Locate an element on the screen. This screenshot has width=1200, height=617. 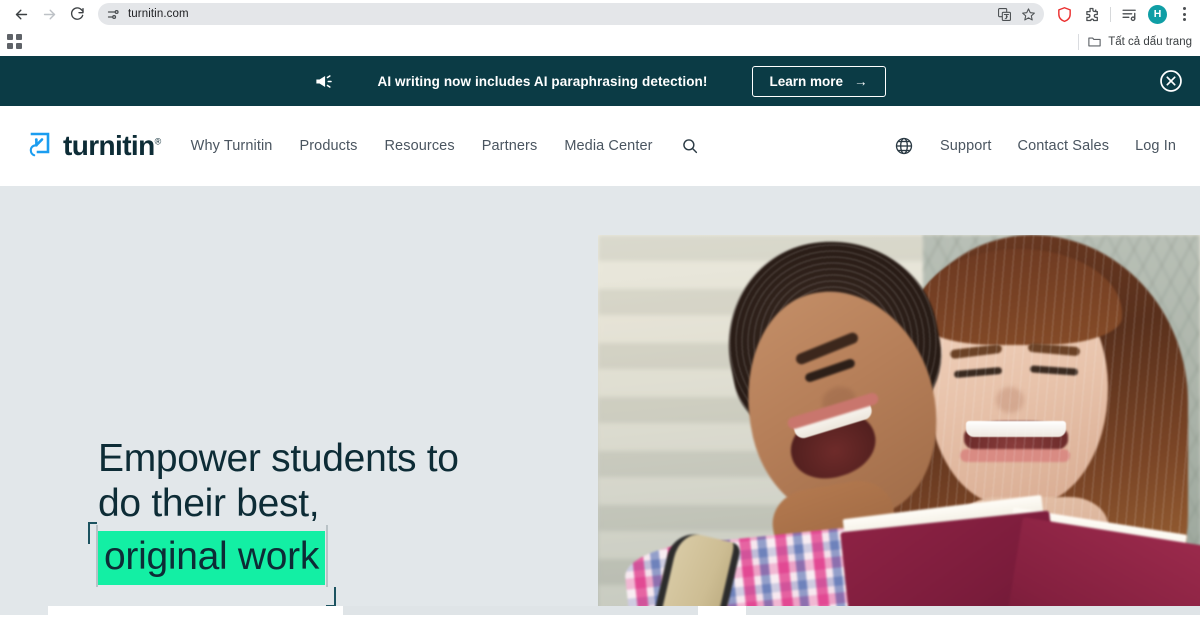
back-button is located at coordinates (21, 14).